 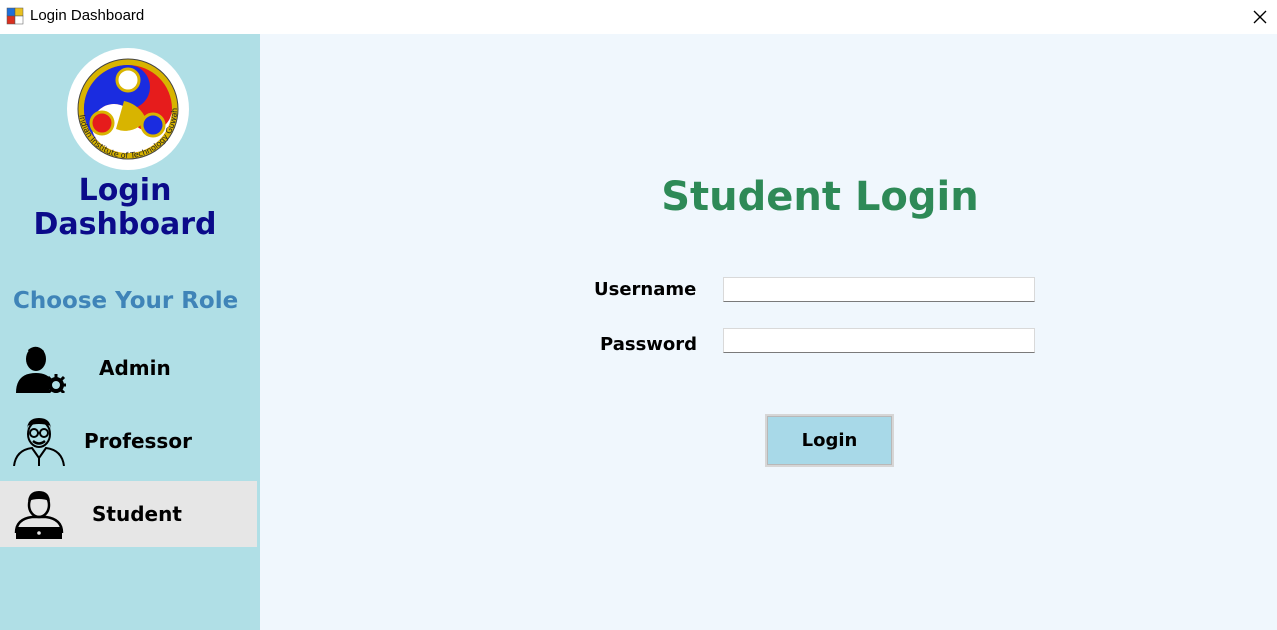 I want to click on sidebar-title-line1: Login, so click(x=125, y=190).